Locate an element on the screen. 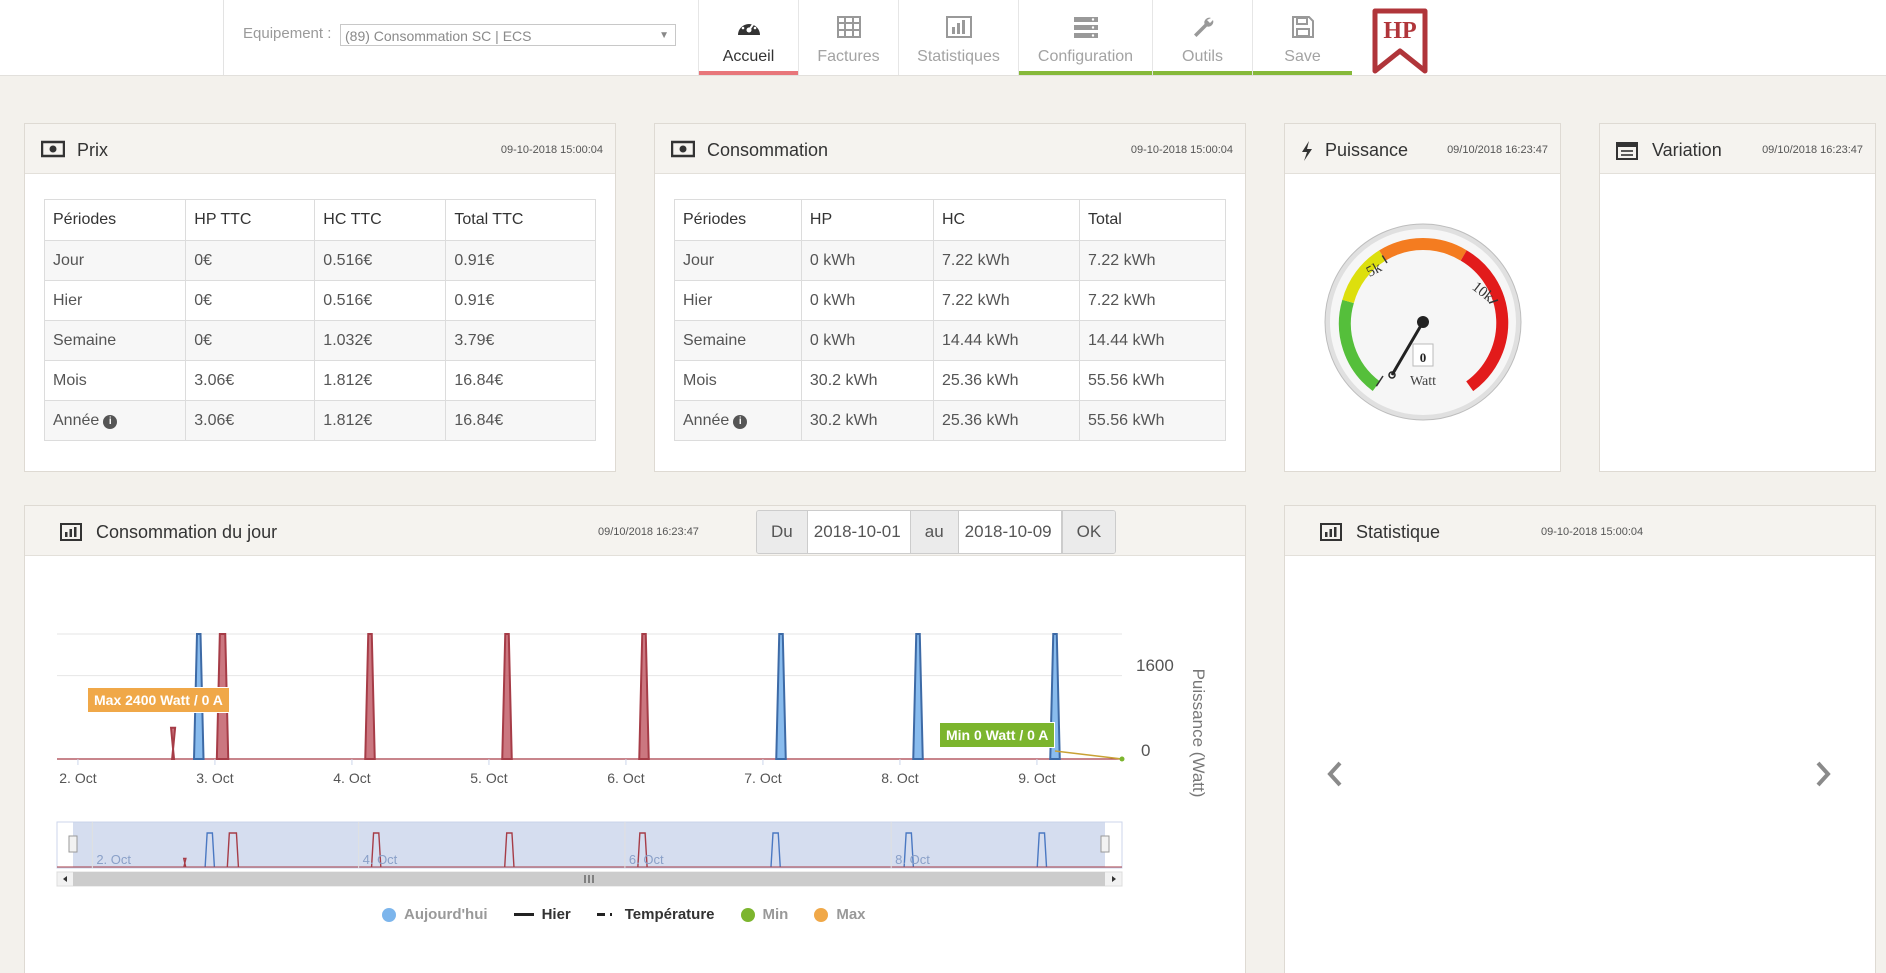 Image resolution: width=1886 pixels, height=973 pixels. x-tick-label: 6. Oct is located at coordinates (625, 778).